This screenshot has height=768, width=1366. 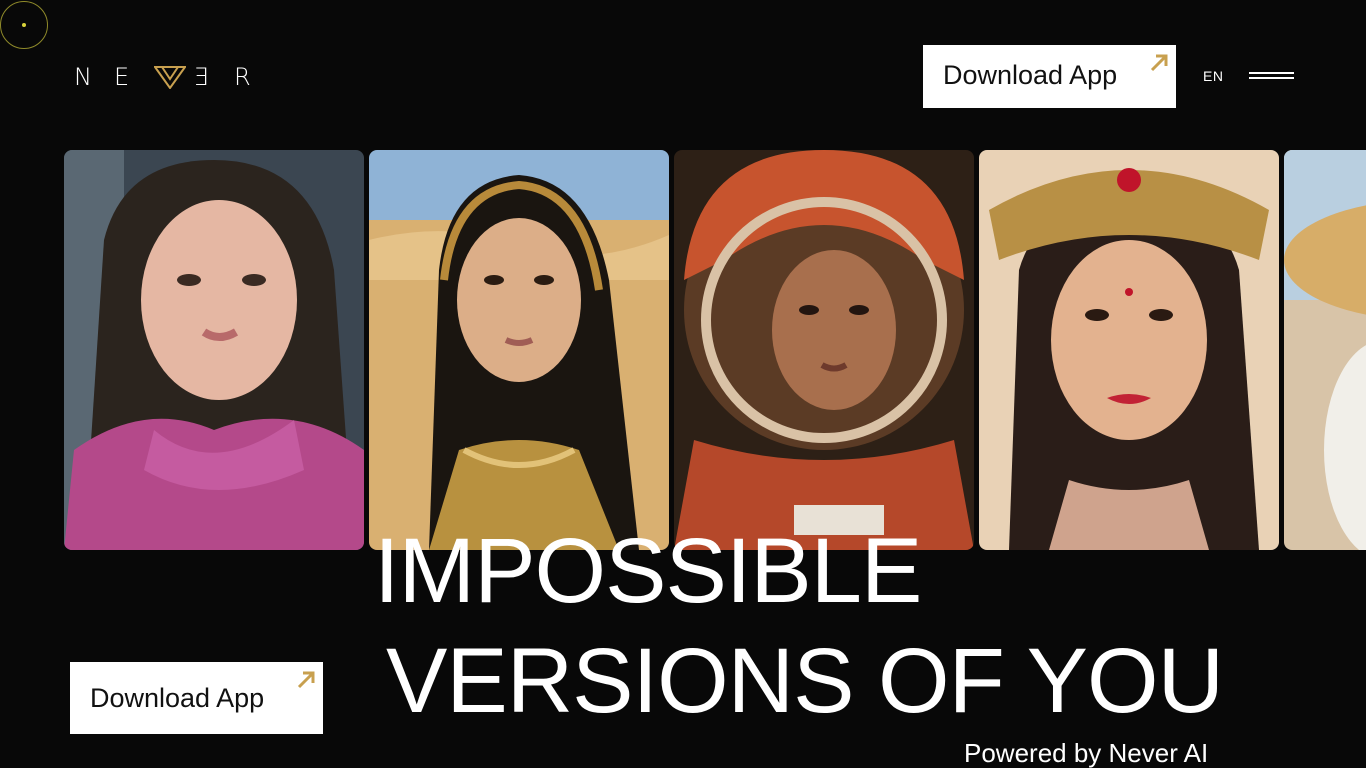 What do you see at coordinates (1086, 753) in the screenshot?
I see `powered-by-text: Powered by Never AI` at bounding box center [1086, 753].